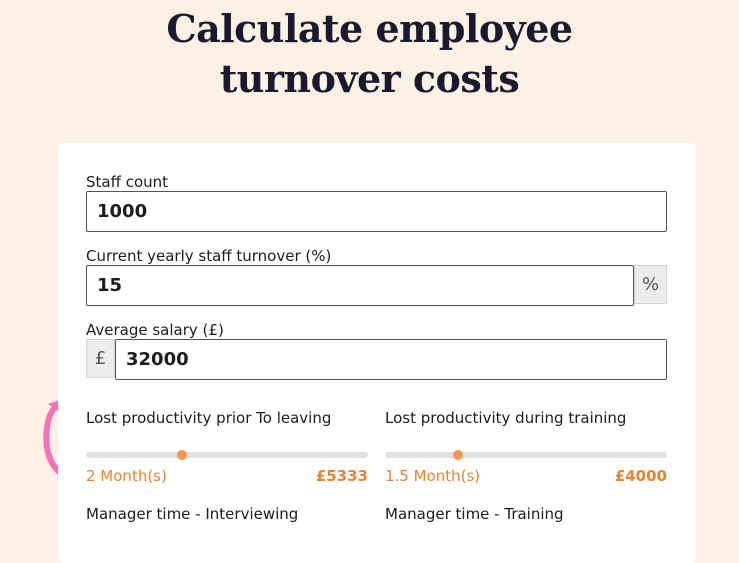 This screenshot has width=739, height=563. Describe the element at coordinates (126, 476) in the screenshot. I see `slider-value-prior-leaving: 2 Month(s)` at that location.